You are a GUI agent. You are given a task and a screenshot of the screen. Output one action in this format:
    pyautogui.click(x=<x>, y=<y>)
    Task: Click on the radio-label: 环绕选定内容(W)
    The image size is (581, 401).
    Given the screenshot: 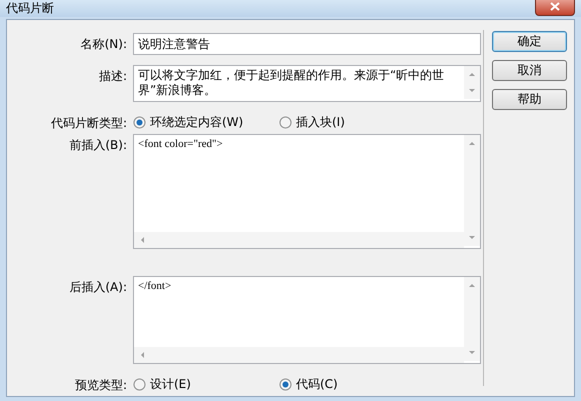 What is the action you would take?
    pyautogui.click(x=197, y=122)
    